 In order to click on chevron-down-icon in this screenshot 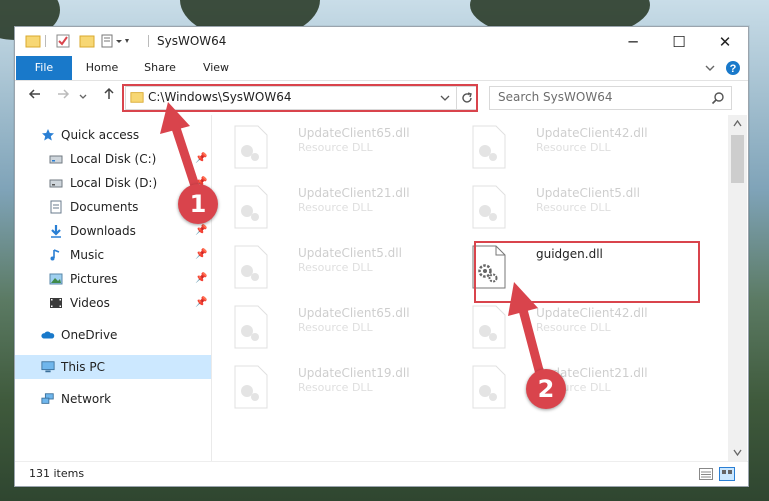, I will do `click(83, 96)`.